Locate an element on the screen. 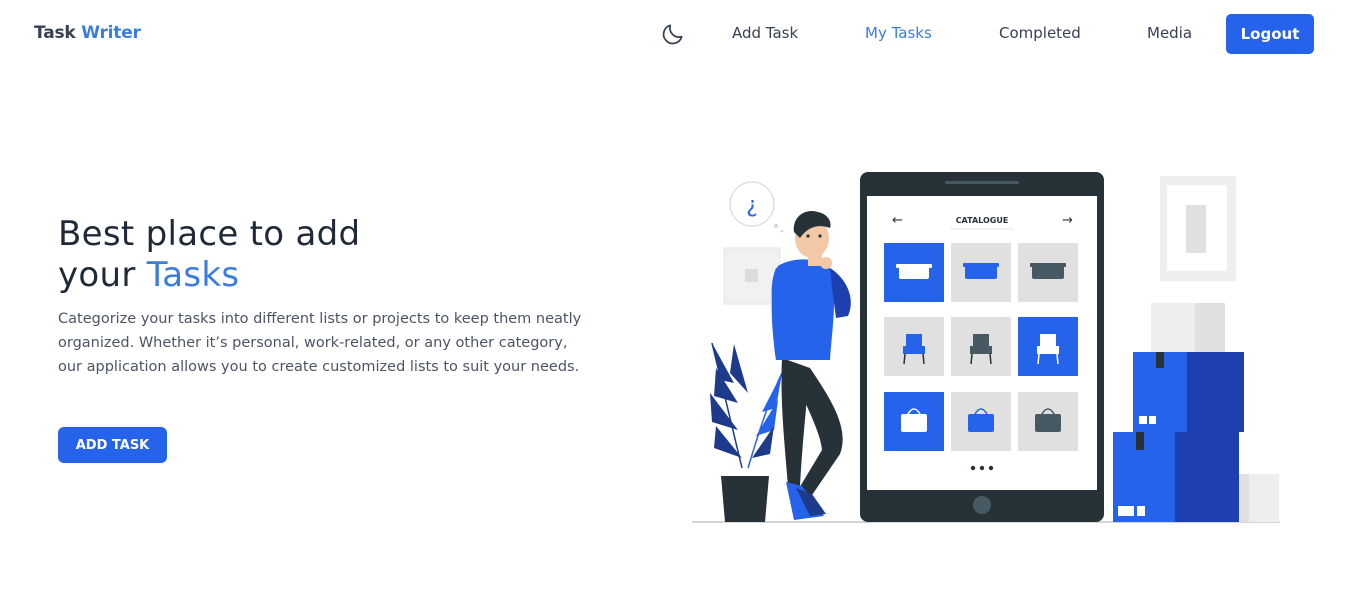  moon-icon is located at coordinates (673, 34).